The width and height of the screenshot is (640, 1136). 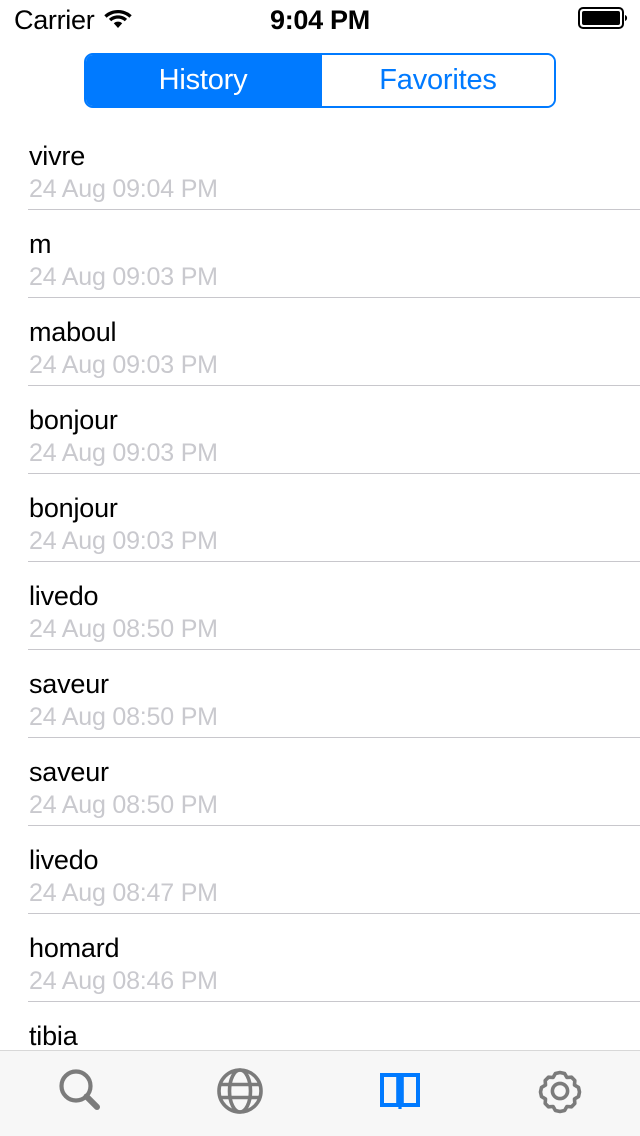 I want to click on tab-search, so click(x=80, y=1093).